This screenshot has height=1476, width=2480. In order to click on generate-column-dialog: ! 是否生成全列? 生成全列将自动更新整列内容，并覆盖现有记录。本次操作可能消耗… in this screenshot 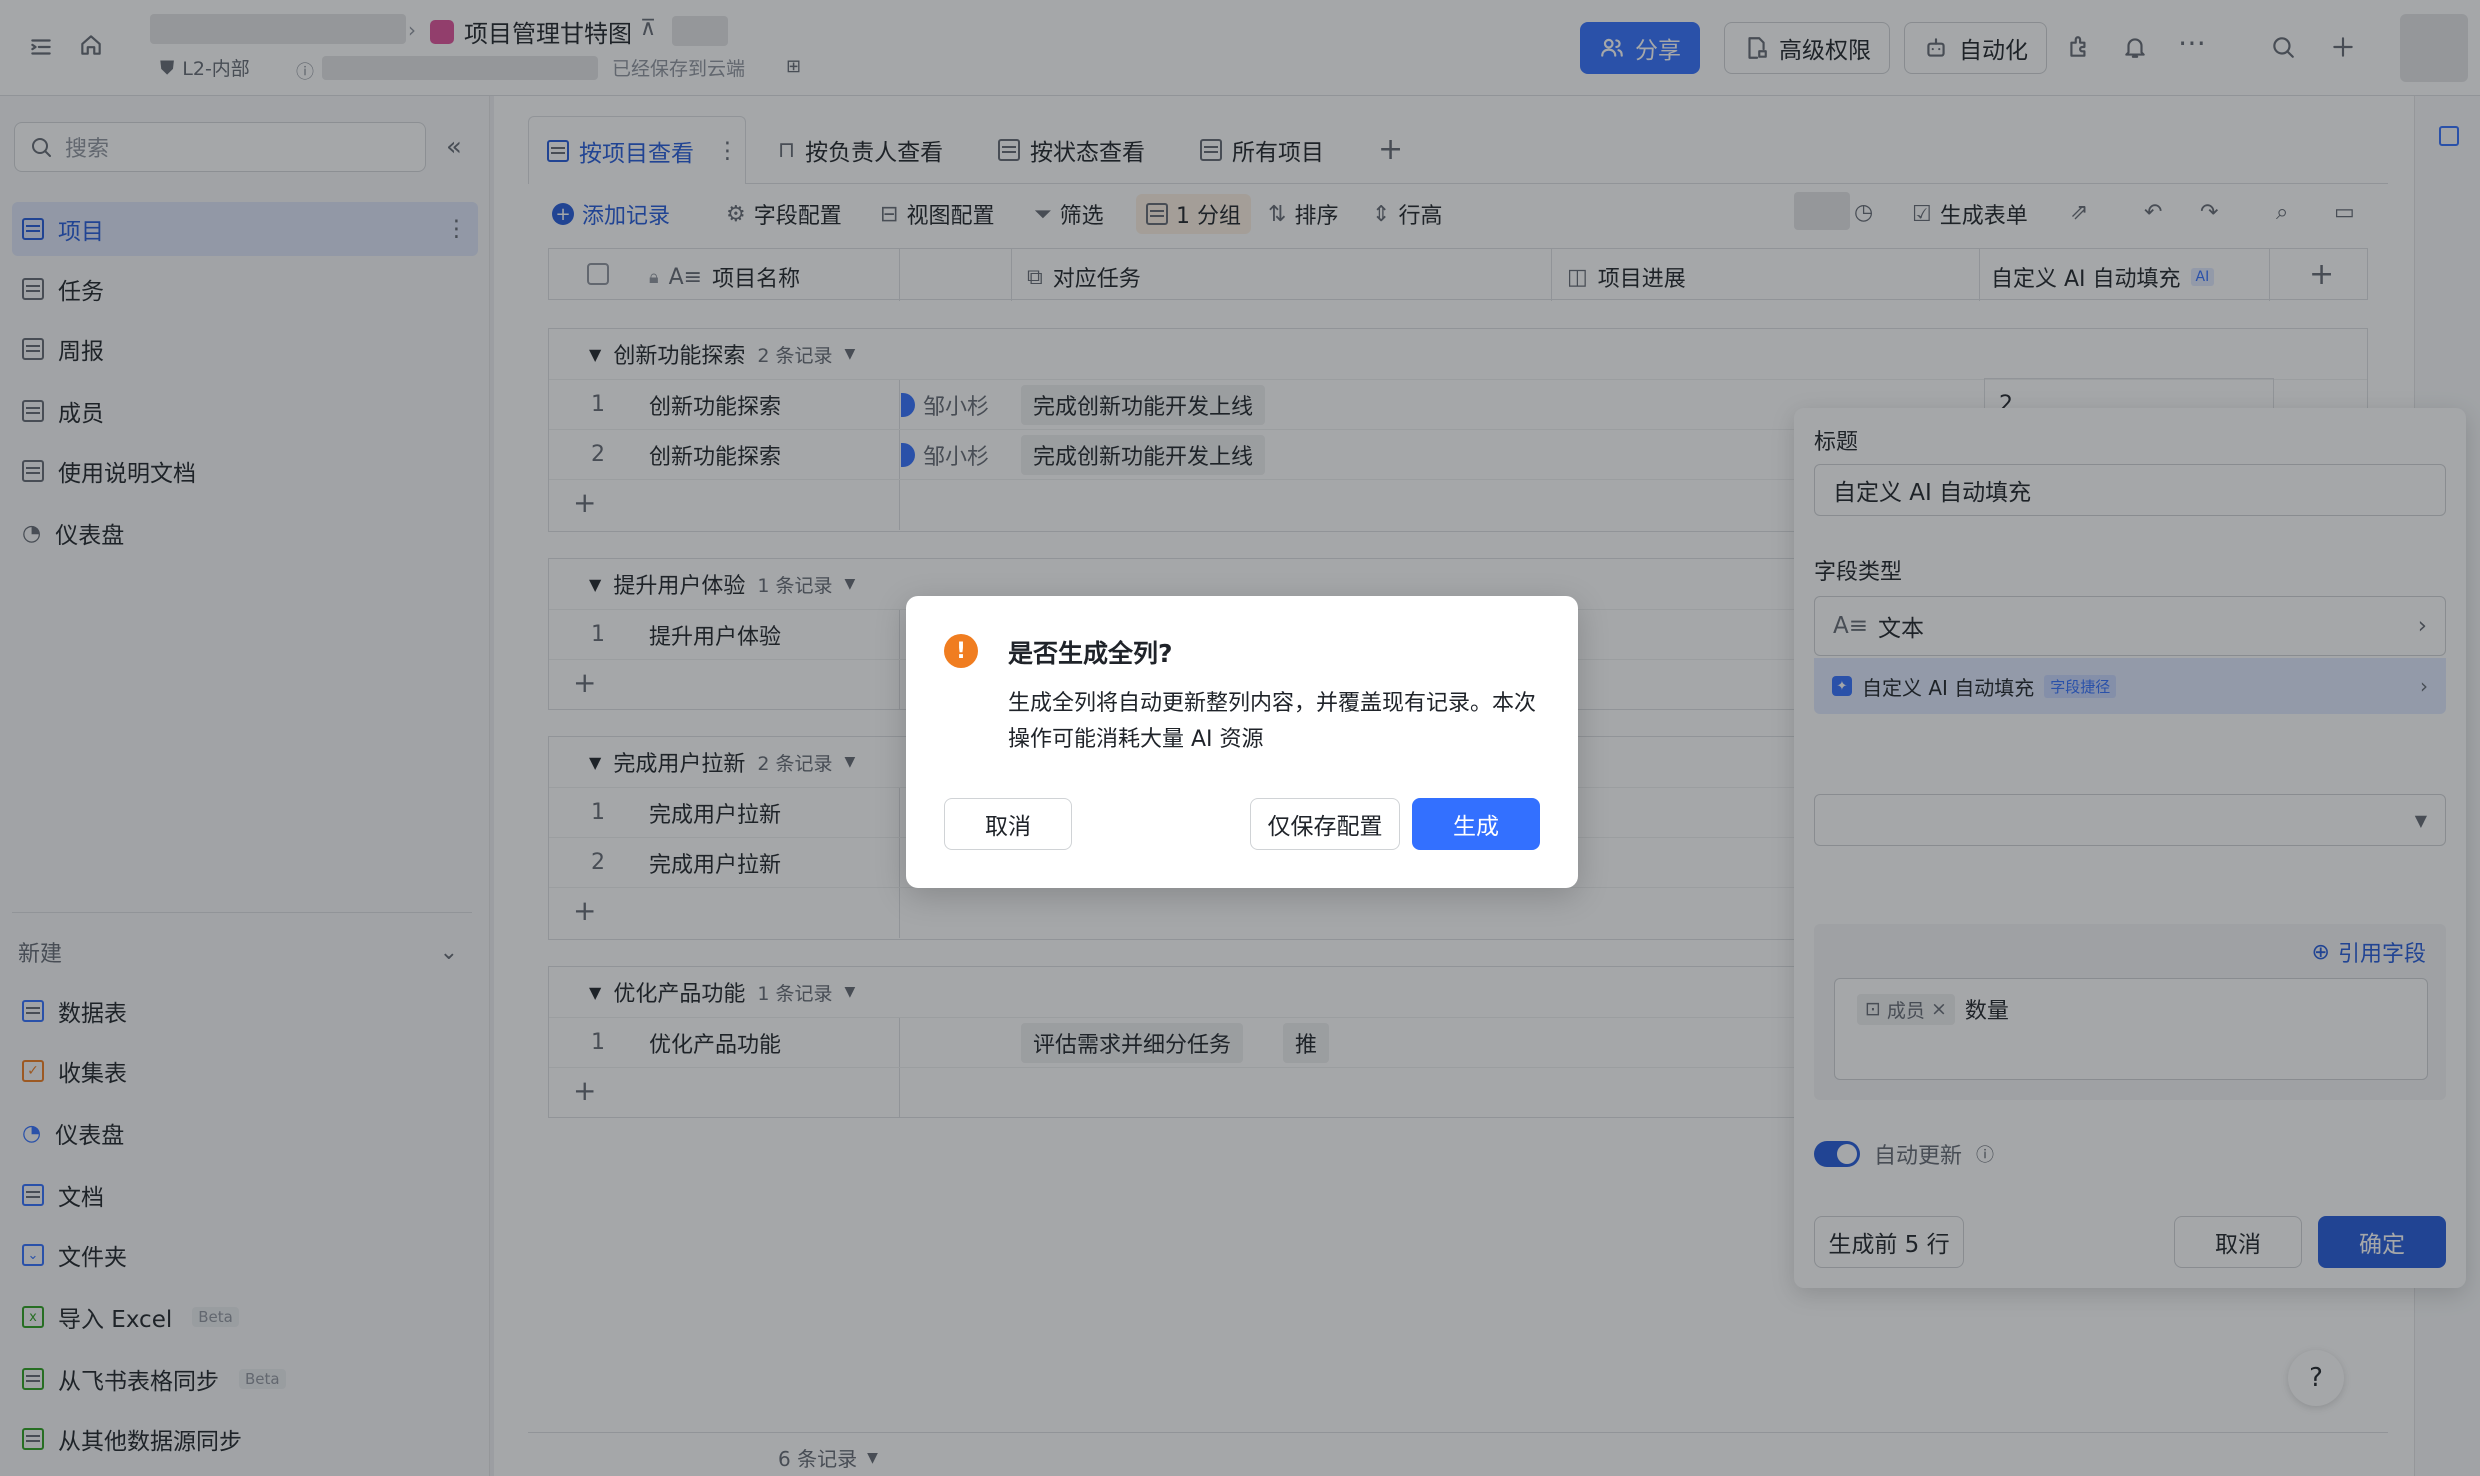, I will do `click(1242, 742)`.